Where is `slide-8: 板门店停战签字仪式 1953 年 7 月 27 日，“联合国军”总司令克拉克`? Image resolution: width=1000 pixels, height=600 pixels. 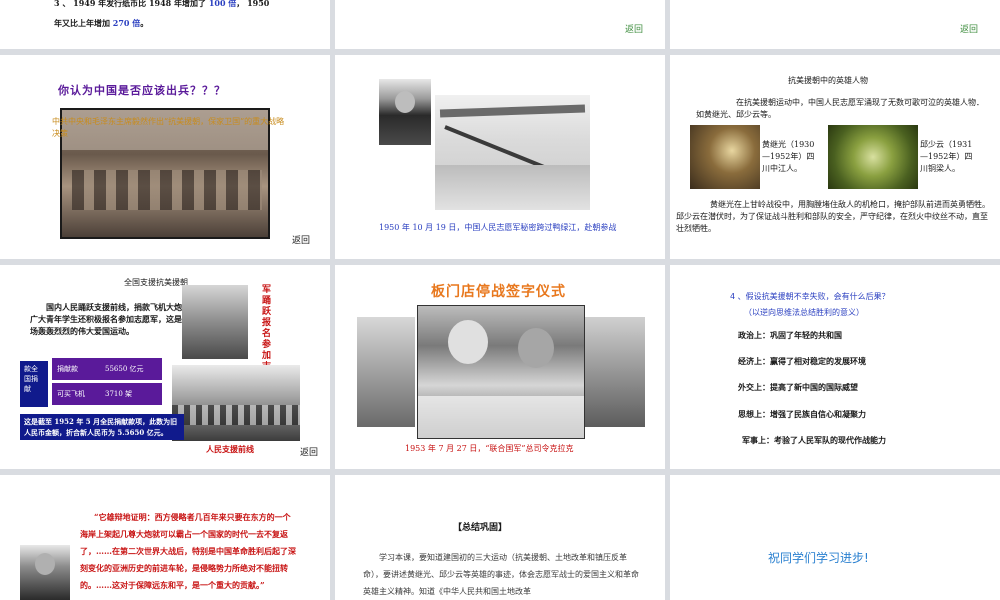
slide-8: 板门店停战签字仪式 1953 年 7 月 27 日，“联合国军”总司令克拉克 is located at coordinates (500, 367).